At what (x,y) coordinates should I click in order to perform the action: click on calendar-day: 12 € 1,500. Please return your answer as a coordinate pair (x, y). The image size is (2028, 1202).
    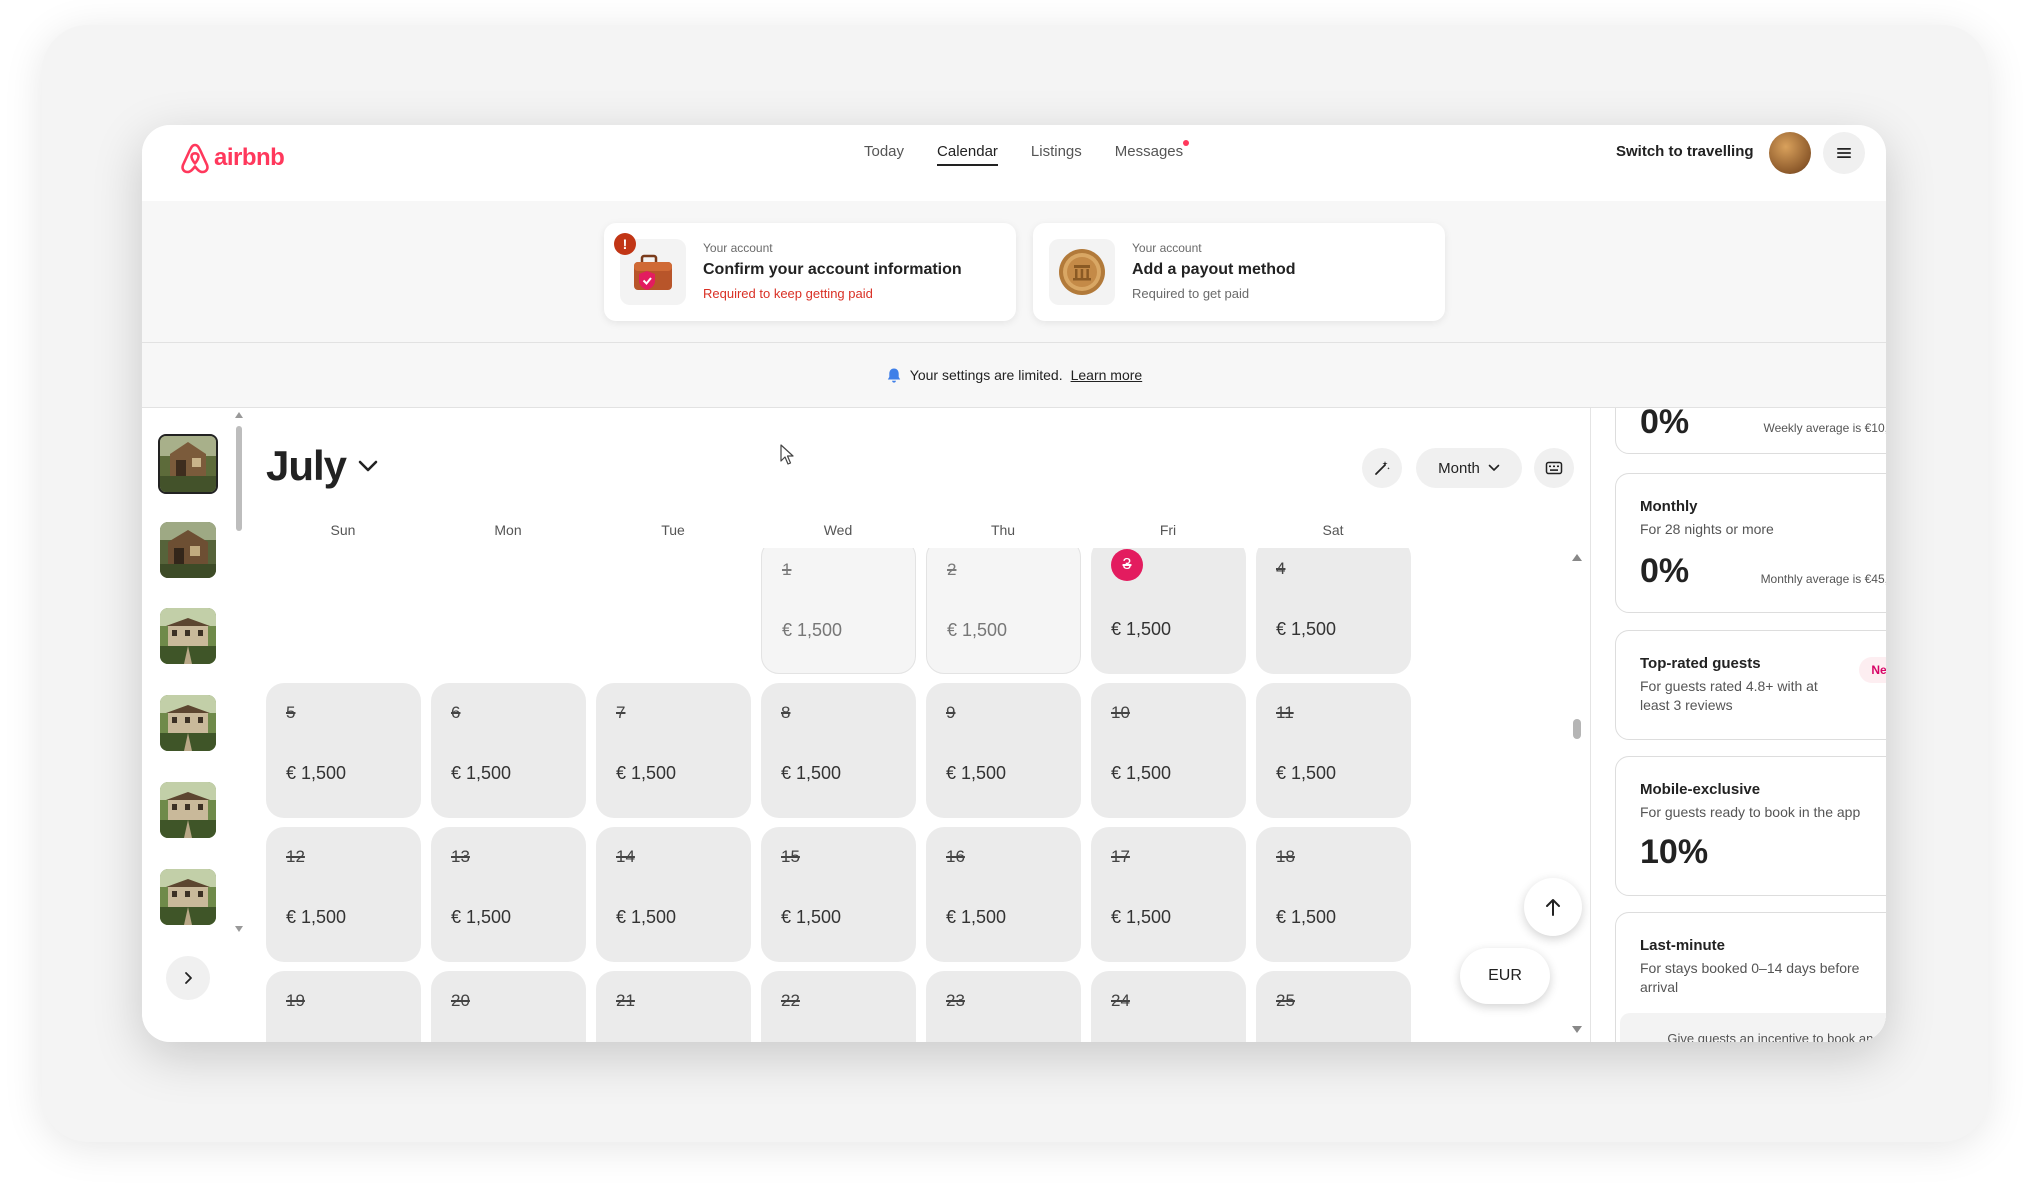
    Looking at the image, I should click on (343, 894).